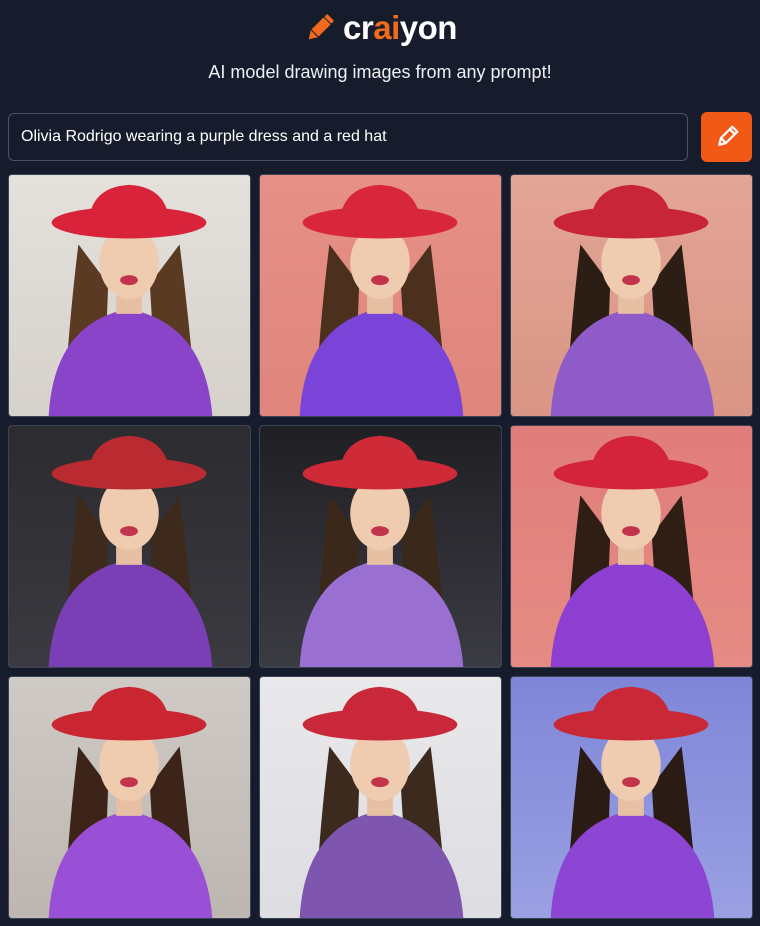 Image resolution: width=760 pixels, height=926 pixels. What do you see at coordinates (386, 27) in the screenshot?
I see `logo-text-accent: ai` at bounding box center [386, 27].